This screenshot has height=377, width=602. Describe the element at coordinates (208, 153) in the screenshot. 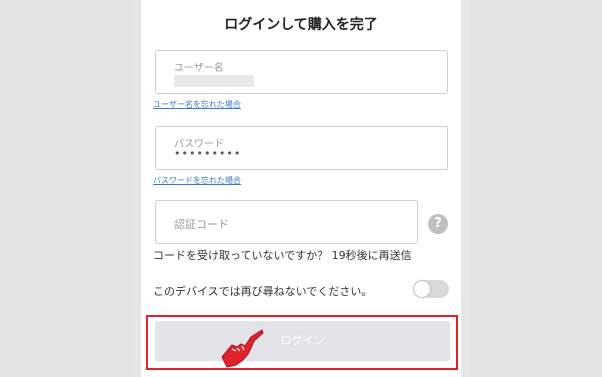

I see `password-value: •••••••••` at that location.